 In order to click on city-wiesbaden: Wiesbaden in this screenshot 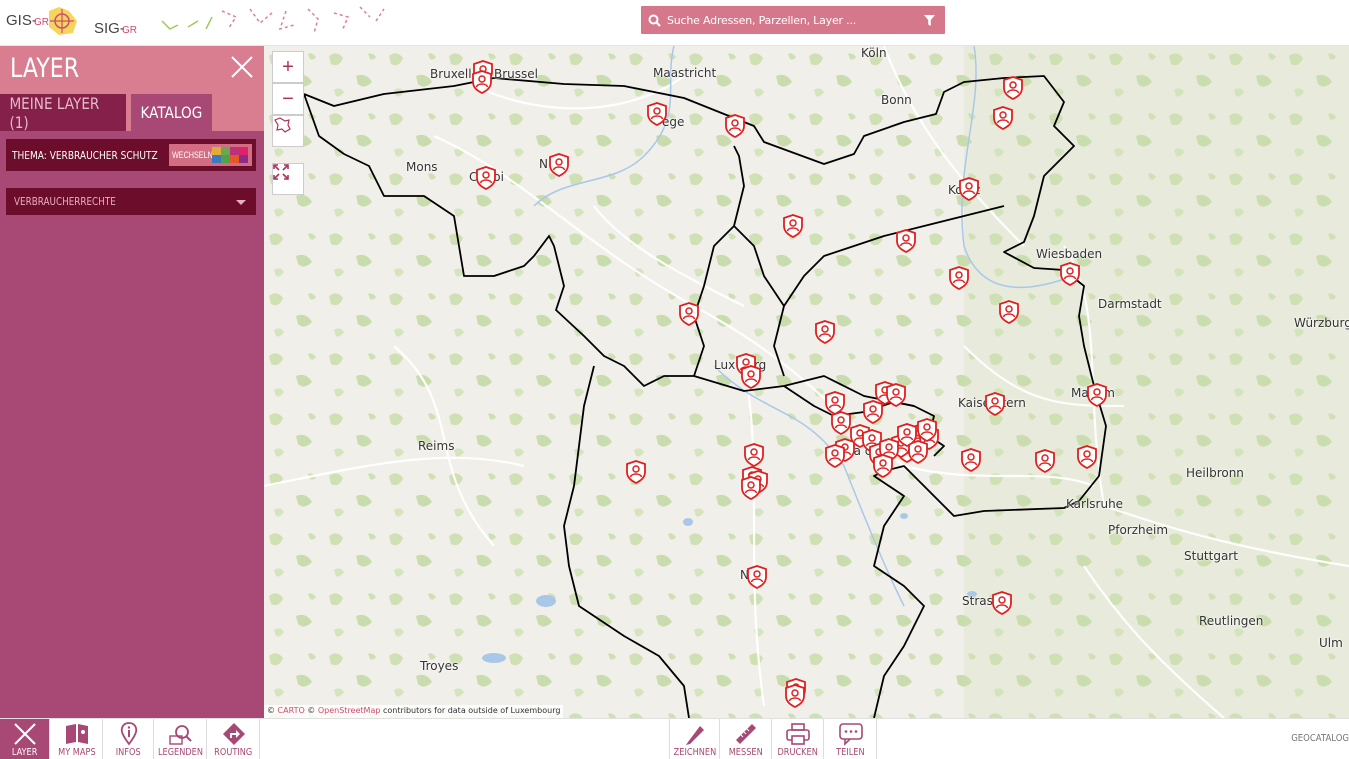, I will do `click(1069, 254)`.